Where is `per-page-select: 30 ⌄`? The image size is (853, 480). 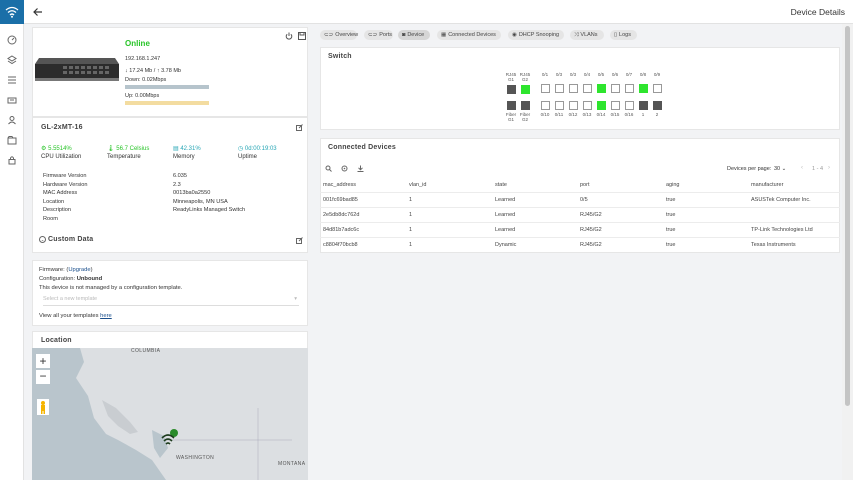
per-page-select: 30 ⌄ is located at coordinates (780, 169).